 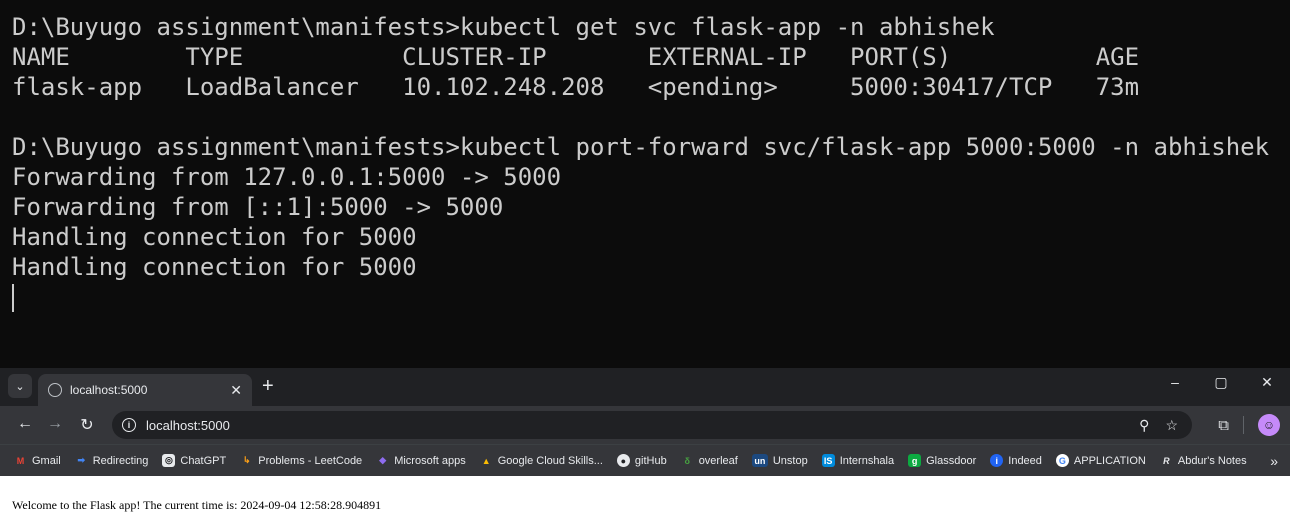 What do you see at coordinates (652, 425) in the screenshot?
I see `address-bar: i localhost:5000 ⚲ ☆` at bounding box center [652, 425].